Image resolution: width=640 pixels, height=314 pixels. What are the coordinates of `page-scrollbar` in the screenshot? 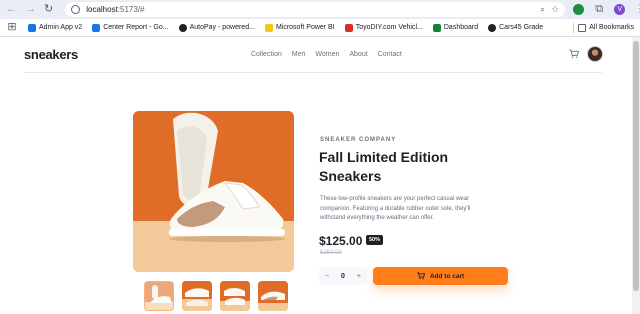 It's located at (636, 175).